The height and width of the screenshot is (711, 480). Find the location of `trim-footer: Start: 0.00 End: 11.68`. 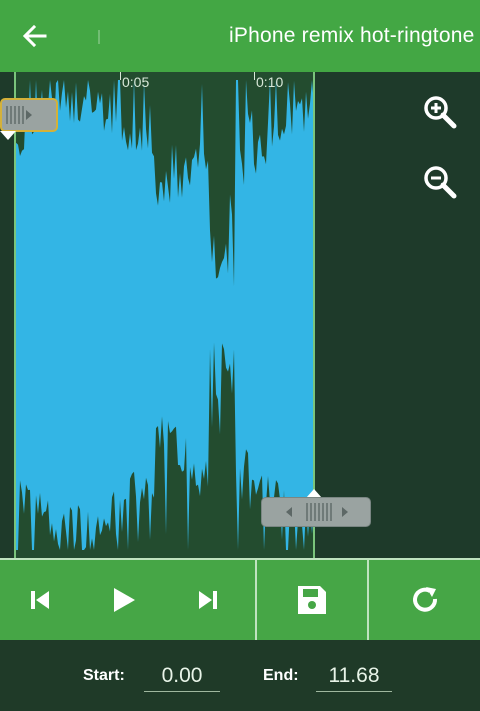

trim-footer: Start: 0.00 End: 11.68 is located at coordinates (240, 675).